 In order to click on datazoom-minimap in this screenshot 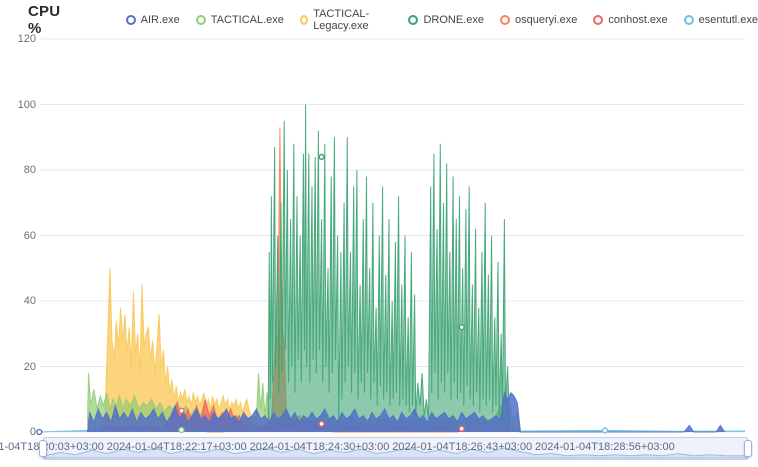, I will do `click(395, 448)`.